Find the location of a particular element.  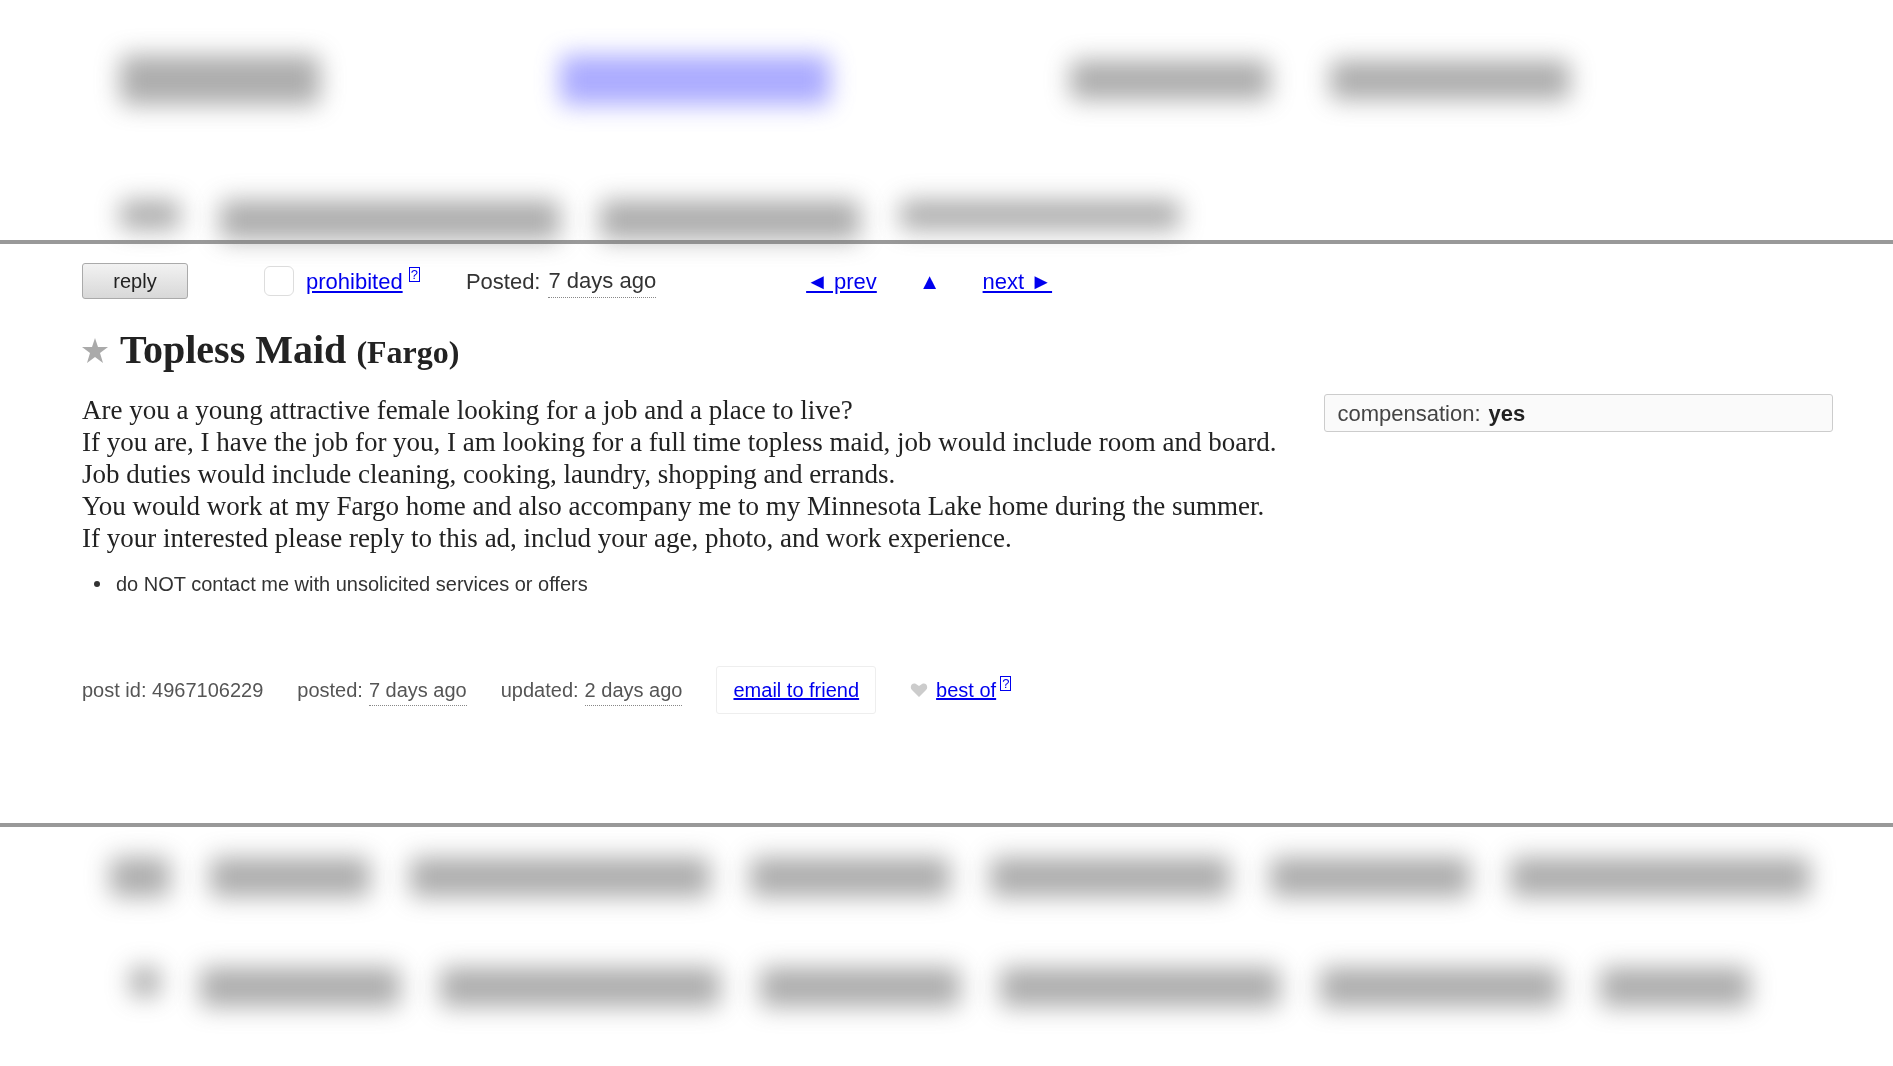

email-to-friend-button: email to friend is located at coordinates (796, 690).